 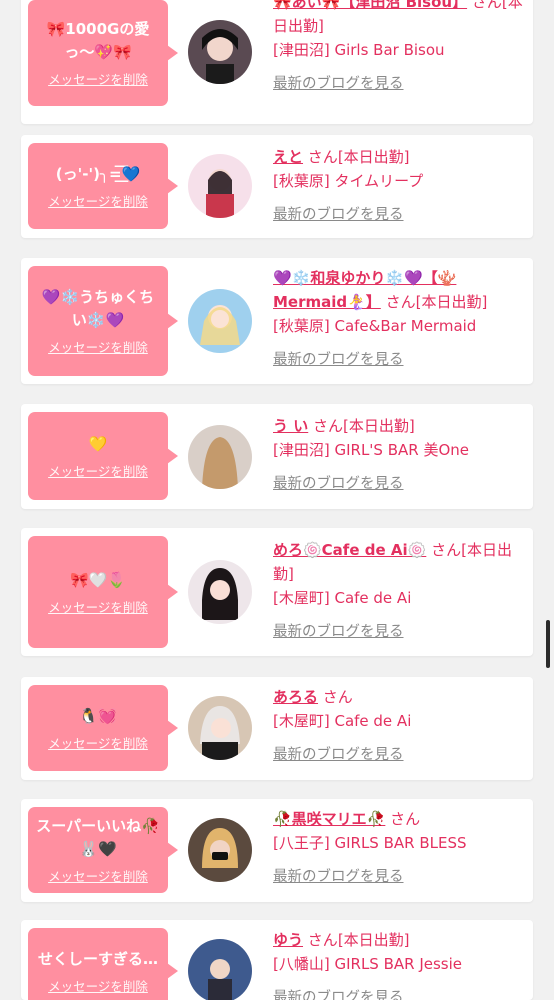 I want to click on cast-name-link: あろる, so click(x=295, y=697).